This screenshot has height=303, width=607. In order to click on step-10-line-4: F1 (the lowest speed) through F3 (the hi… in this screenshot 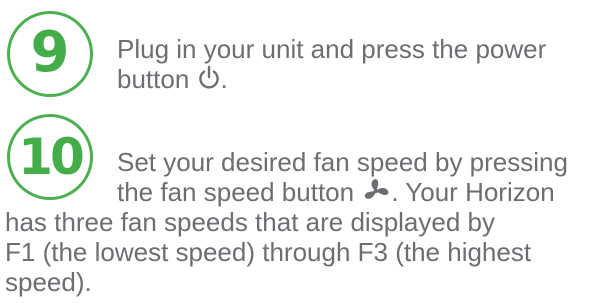, I will do `click(268, 252)`.